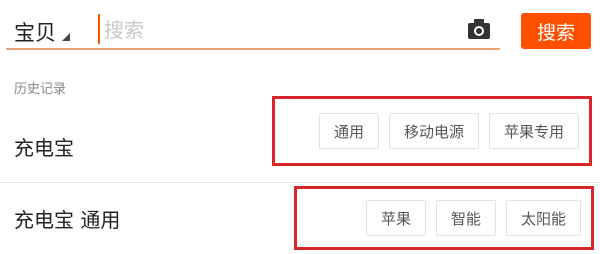 The height and width of the screenshot is (254, 600). Describe the element at coordinates (556, 31) in the screenshot. I see `search-button: 搜索` at that location.